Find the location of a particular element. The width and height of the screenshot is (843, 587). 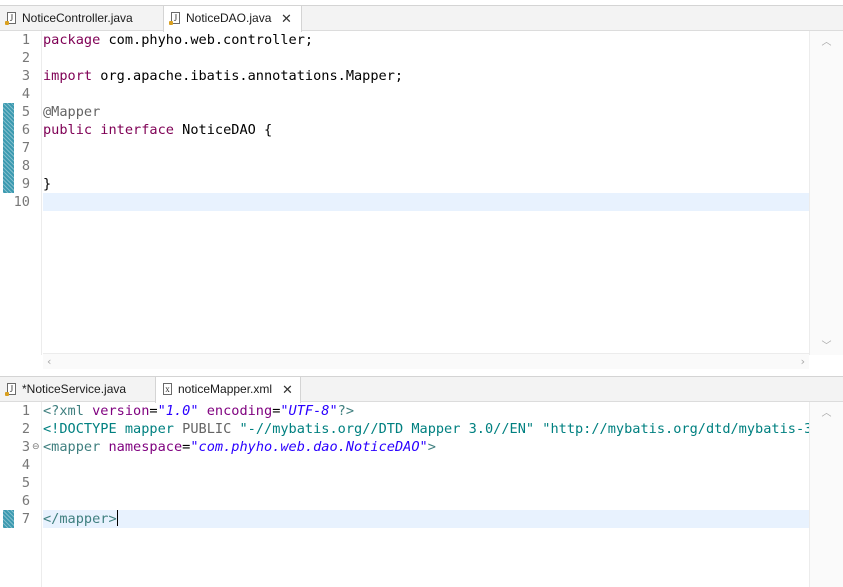

tab-label: NoticeController.java is located at coordinates (77, 18).